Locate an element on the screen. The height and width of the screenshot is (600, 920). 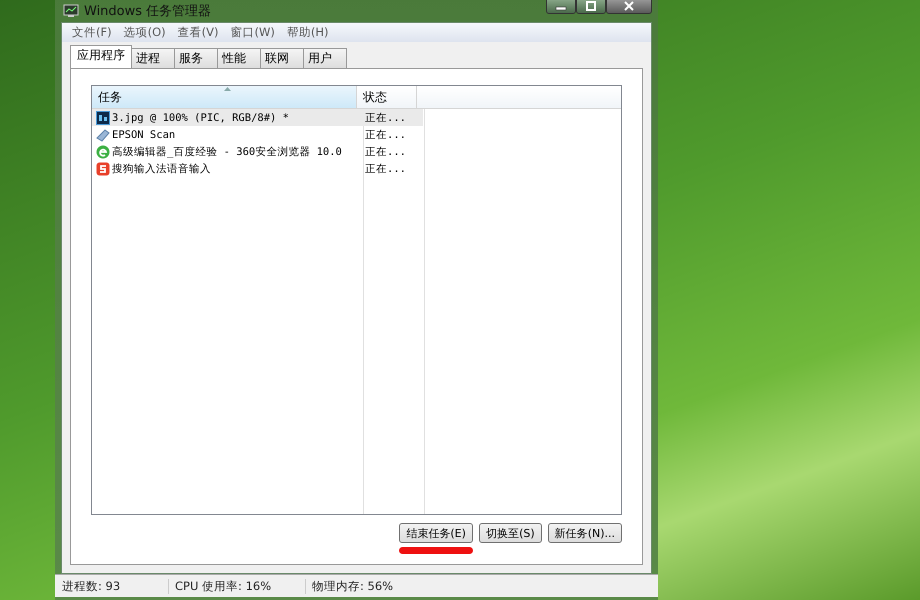
maximize-icon is located at coordinates (591, 6).